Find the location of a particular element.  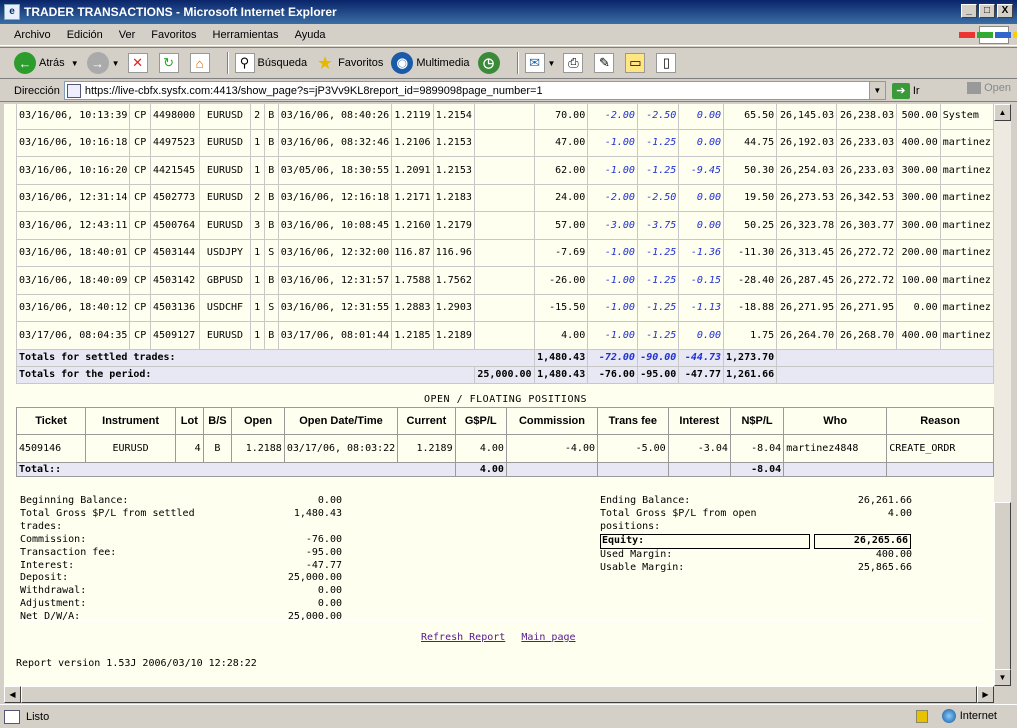

trade-cell: 1 is located at coordinates (257, 252).